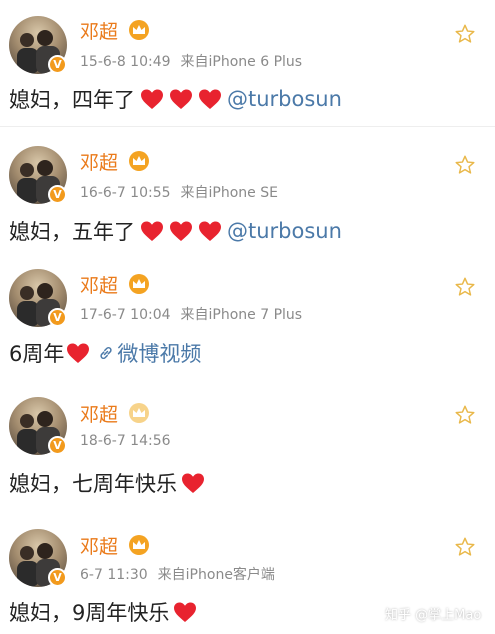  Describe the element at coordinates (37, 354) in the screenshot. I see `post-text: 6周年` at that location.